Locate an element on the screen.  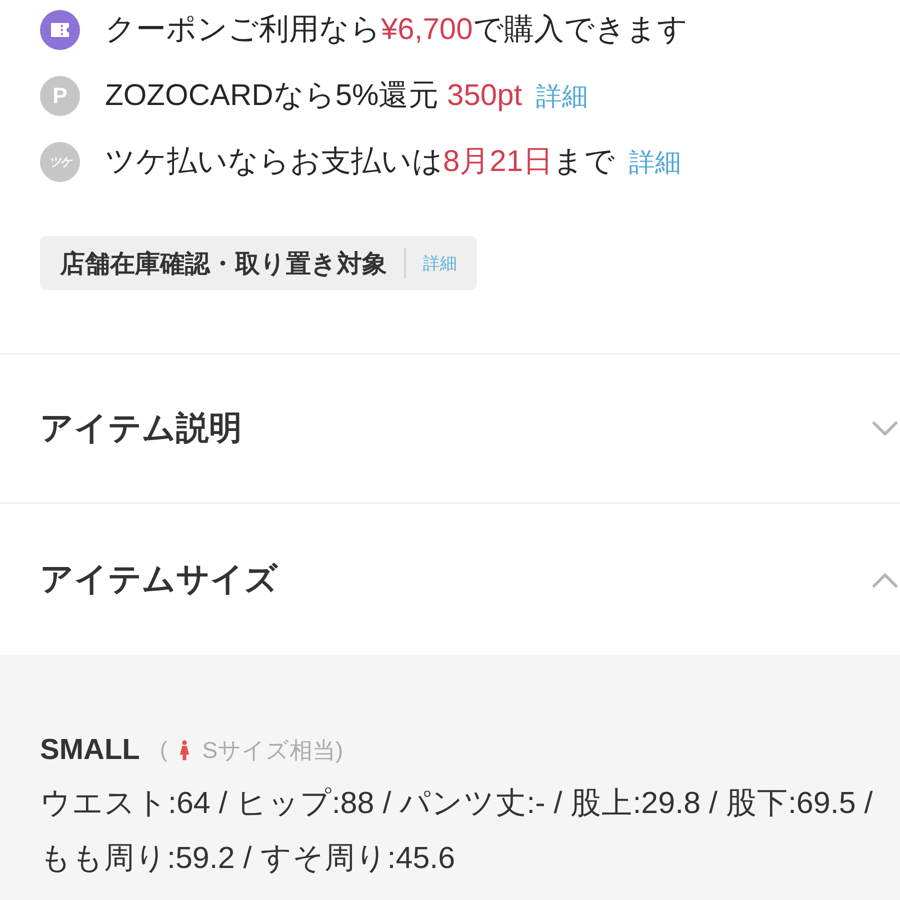
section-title: アイテム説明 is located at coordinates (141, 428).